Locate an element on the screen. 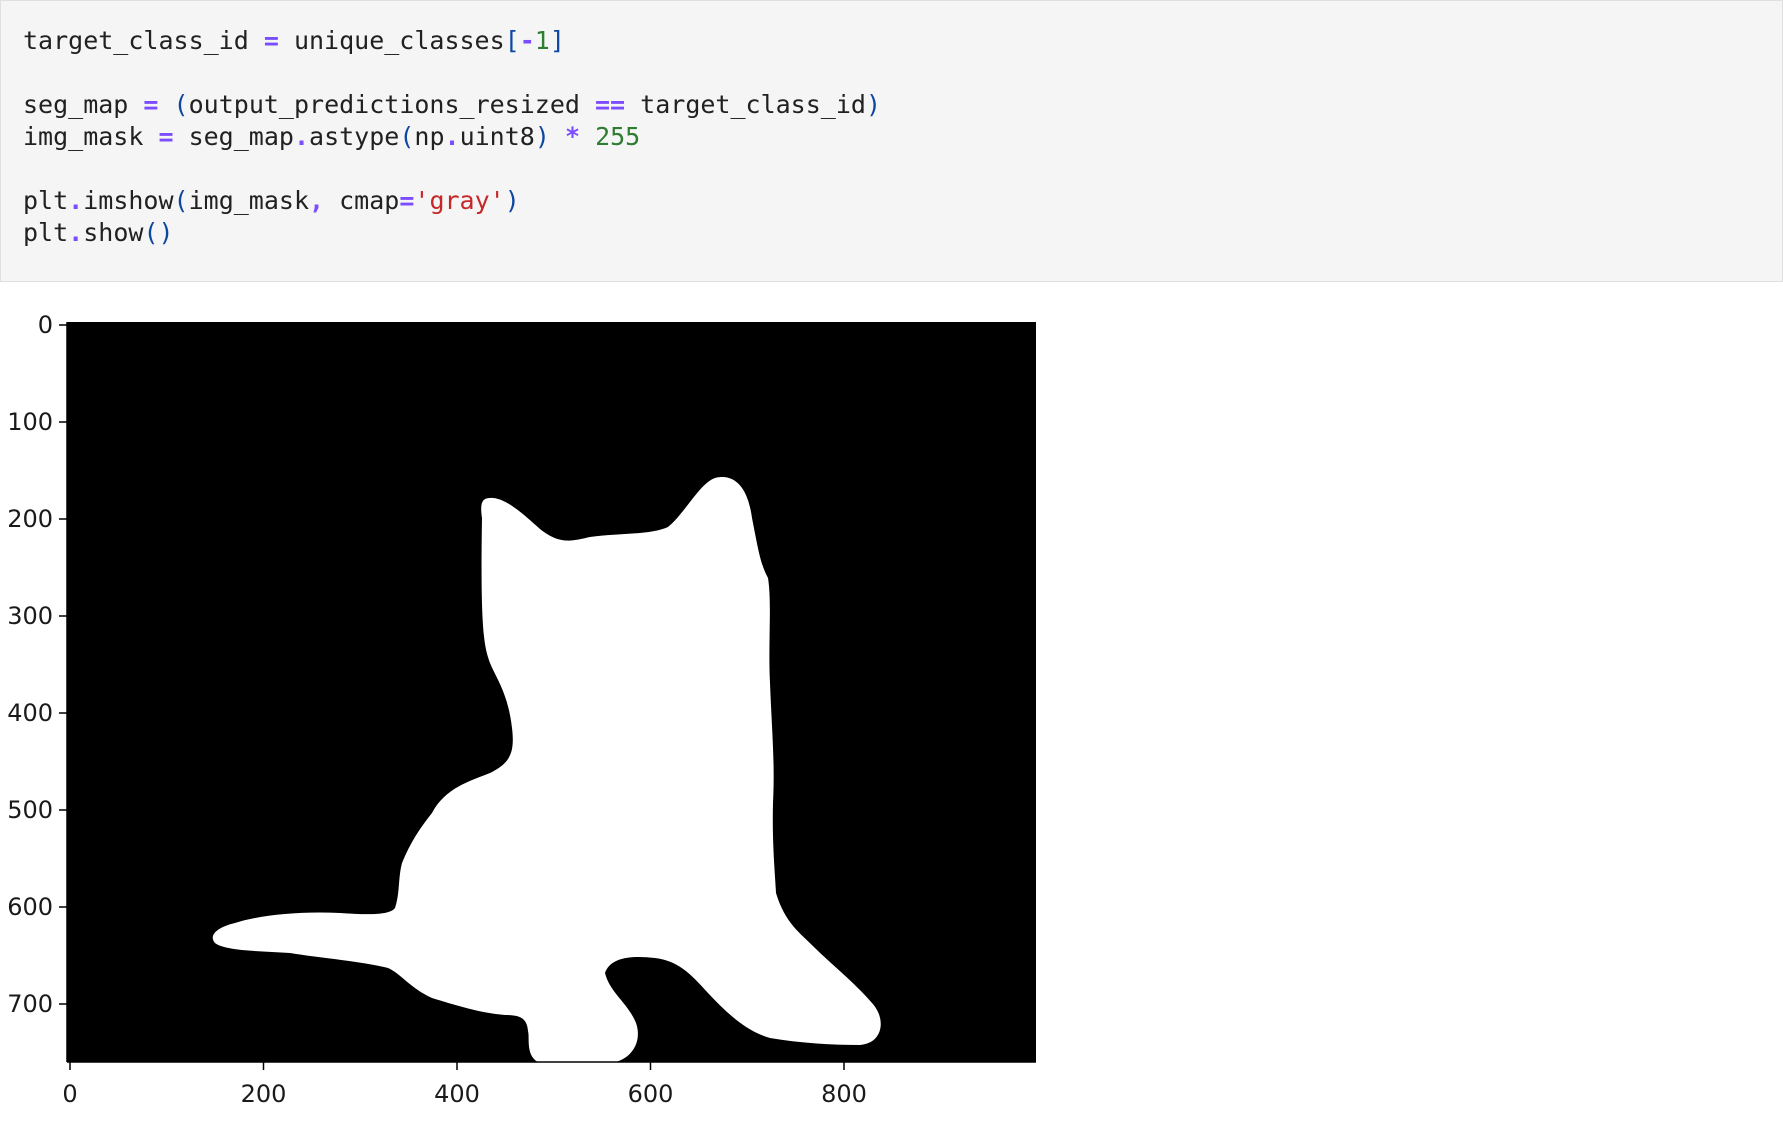 Image resolution: width=1783 pixels, height=1141 pixels. x-tick-label: 600 is located at coordinates (651, 1094).